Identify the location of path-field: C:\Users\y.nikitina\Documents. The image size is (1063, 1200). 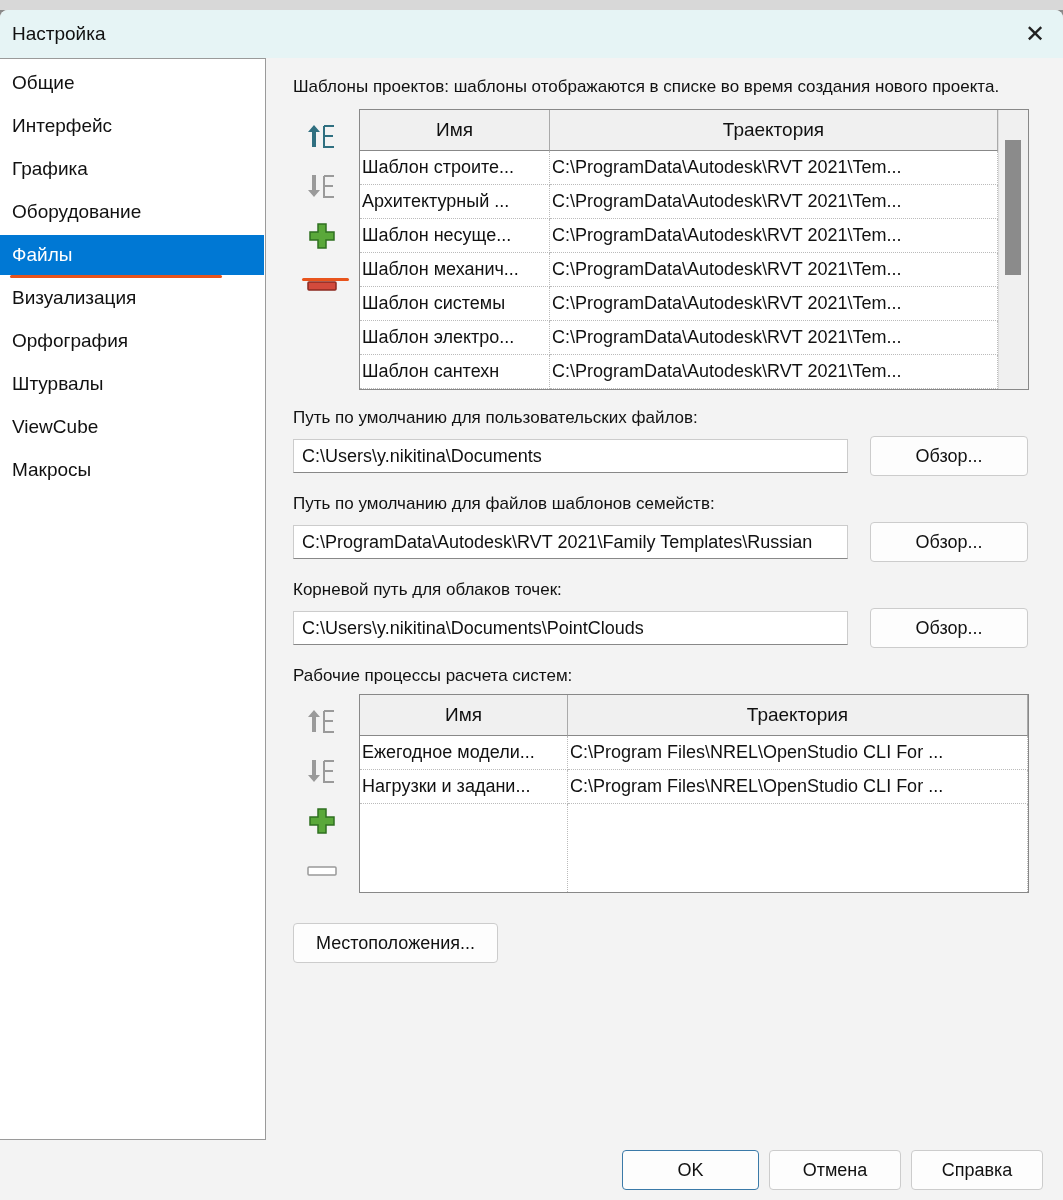
(570, 456).